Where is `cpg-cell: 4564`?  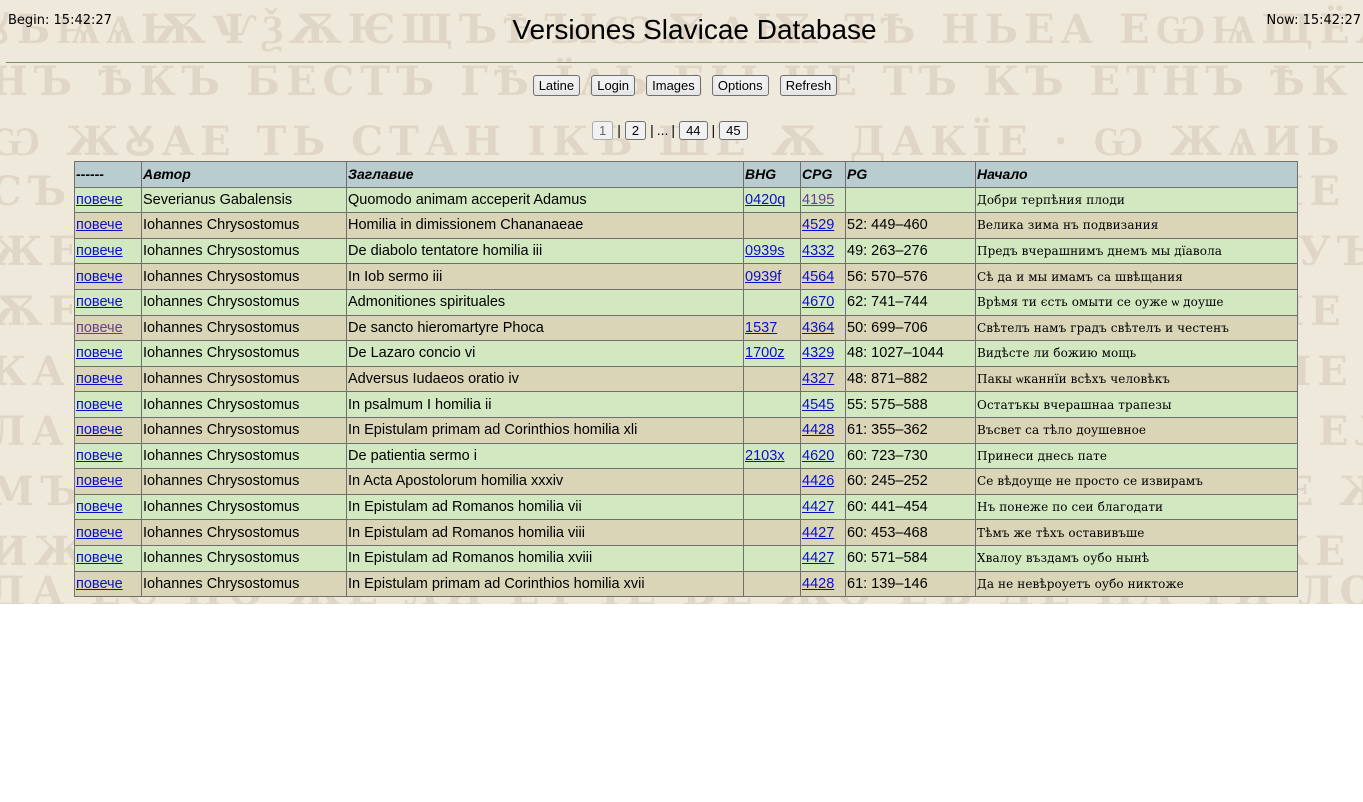
cpg-cell: 4564 is located at coordinates (823, 276).